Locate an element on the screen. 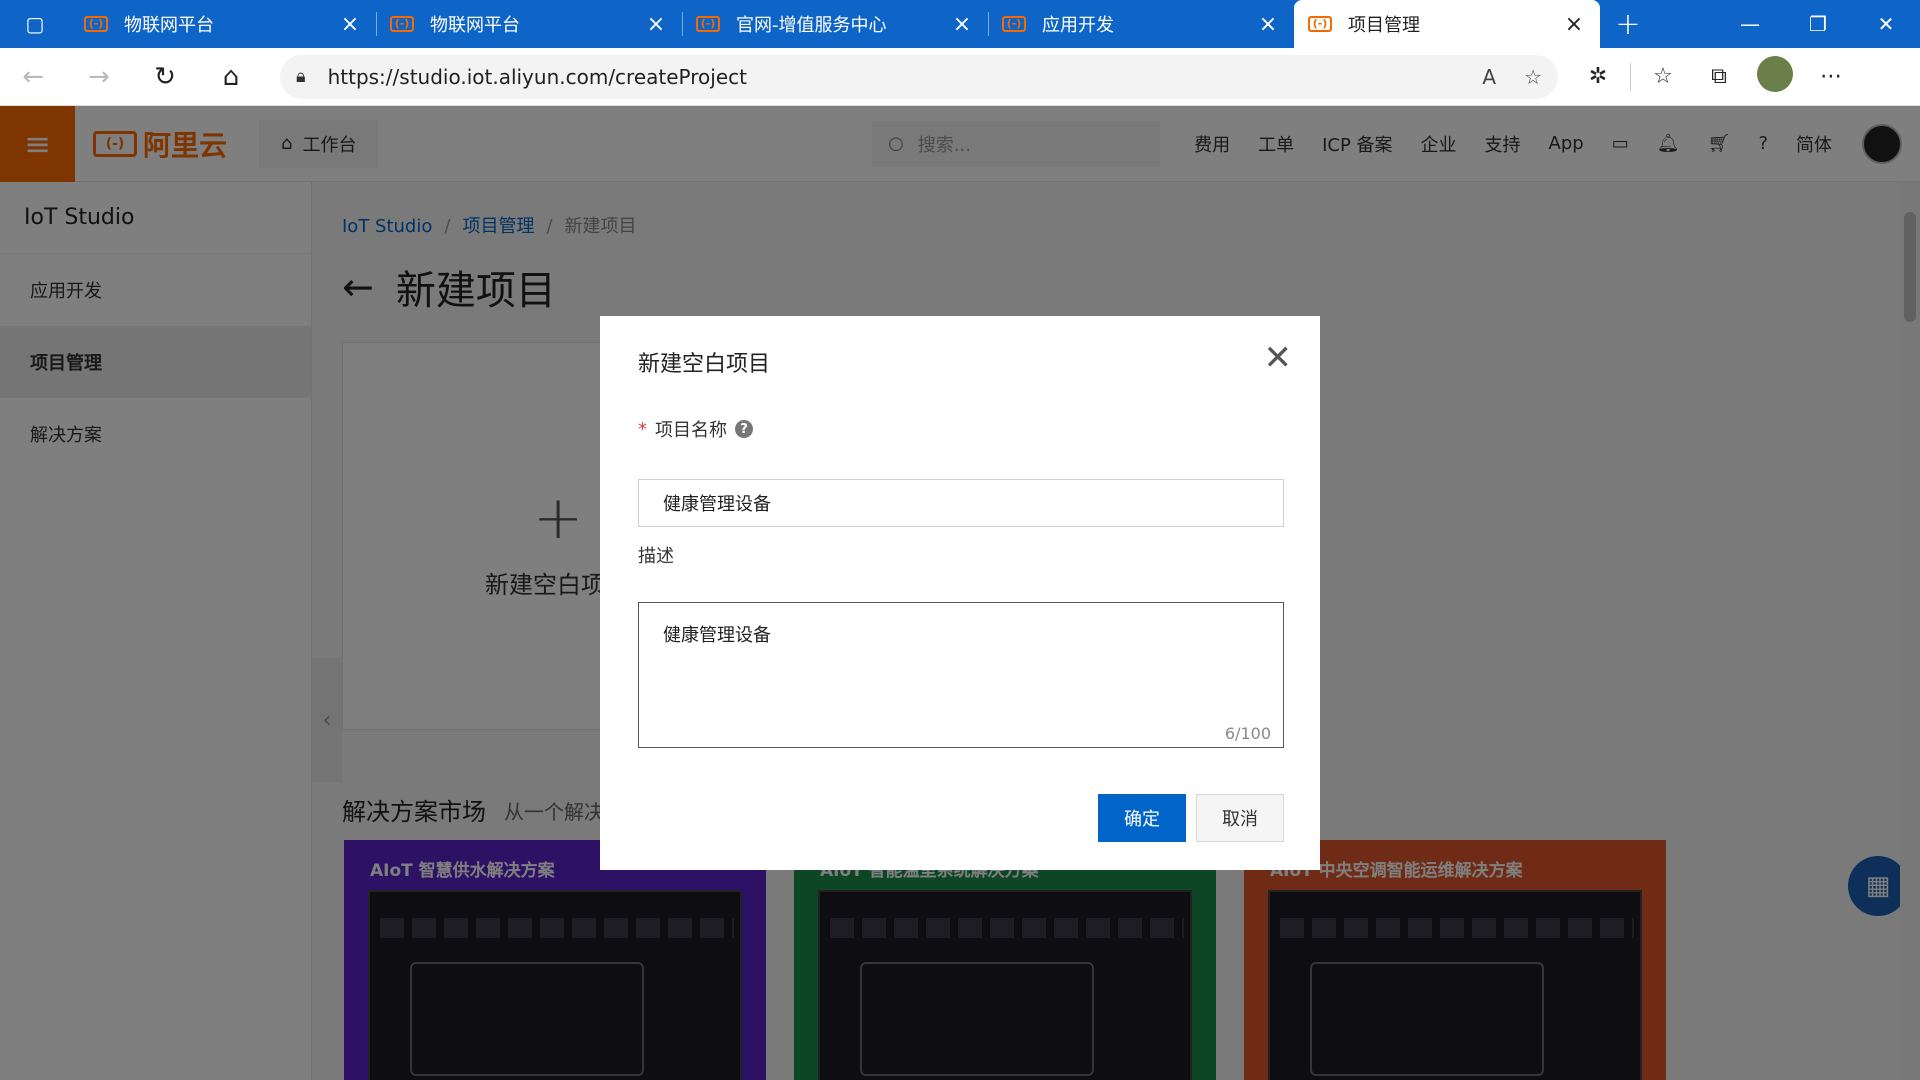  restore-icon: ❐ is located at coordinates (1818, 24).